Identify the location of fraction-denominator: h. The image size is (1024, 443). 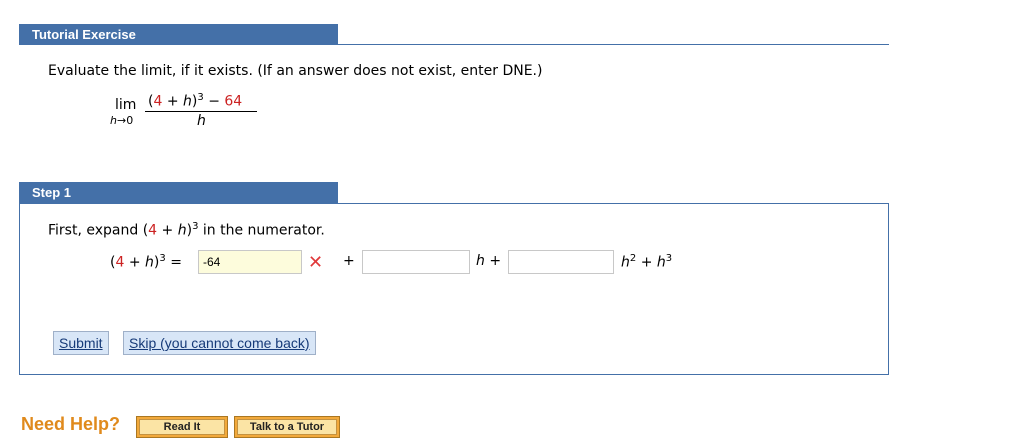
(201, 121).